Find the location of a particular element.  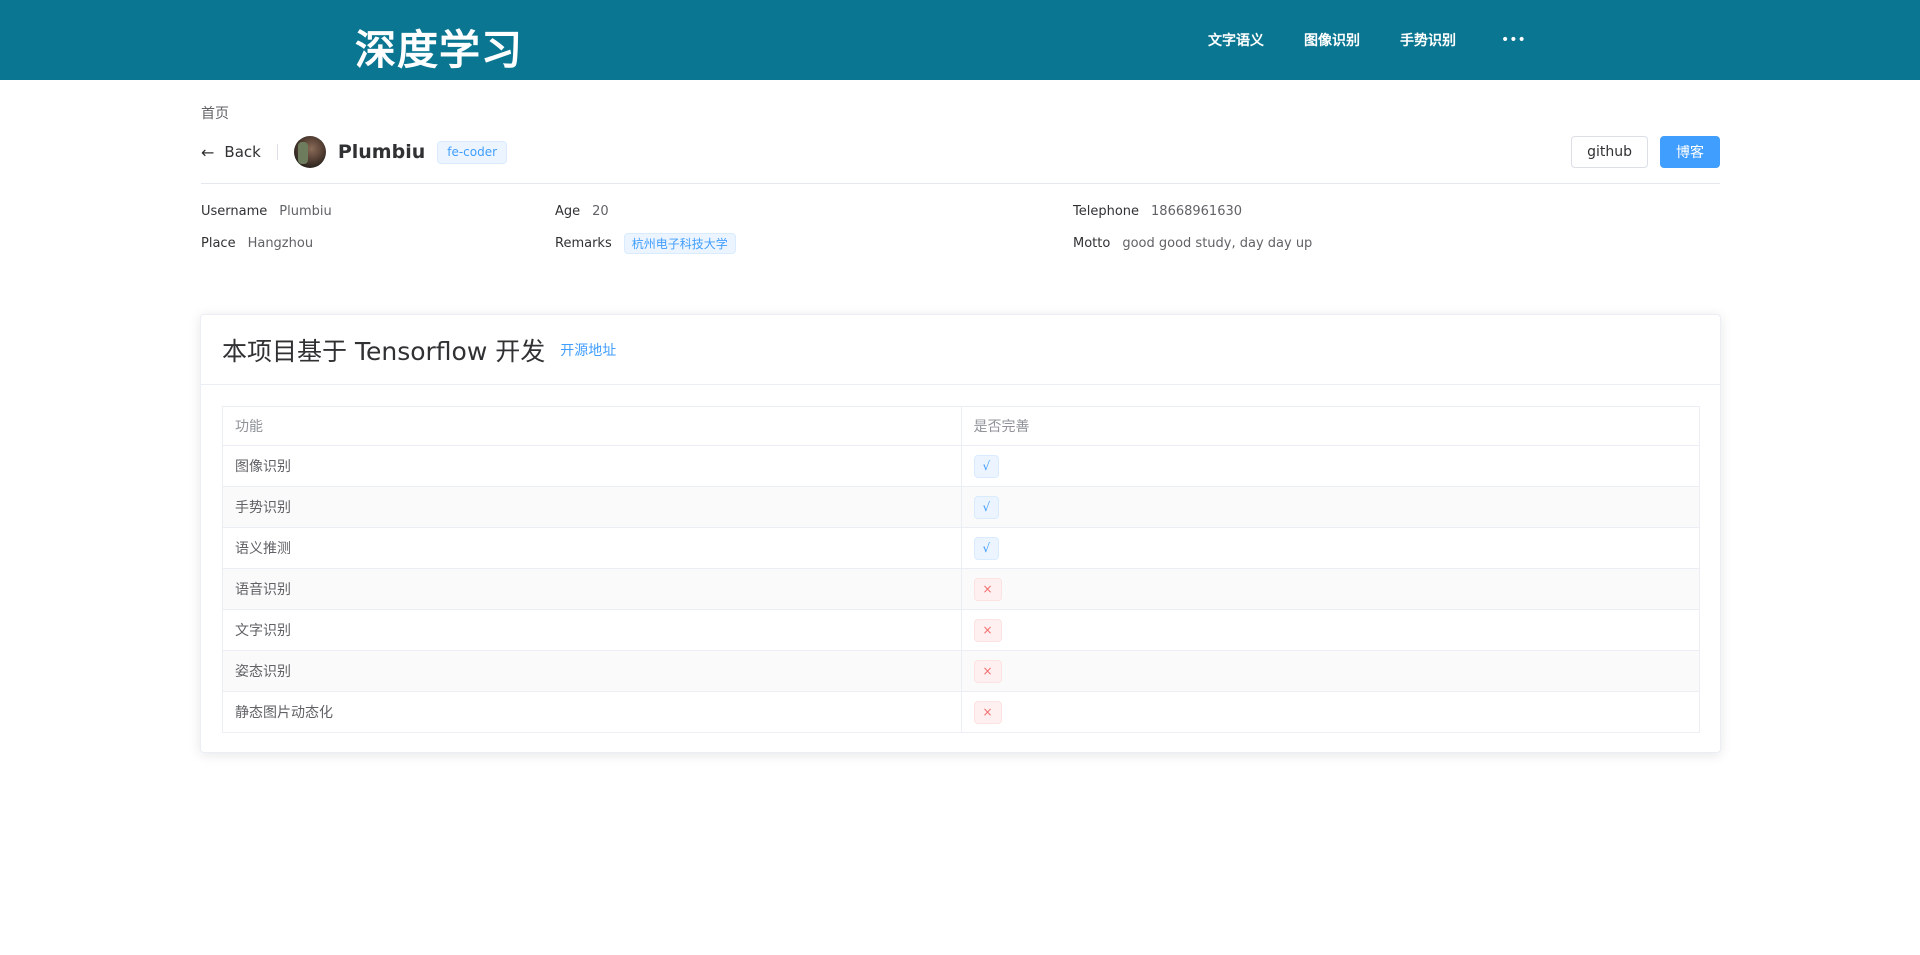

header-divider-line is located at coordinates (960, 183).